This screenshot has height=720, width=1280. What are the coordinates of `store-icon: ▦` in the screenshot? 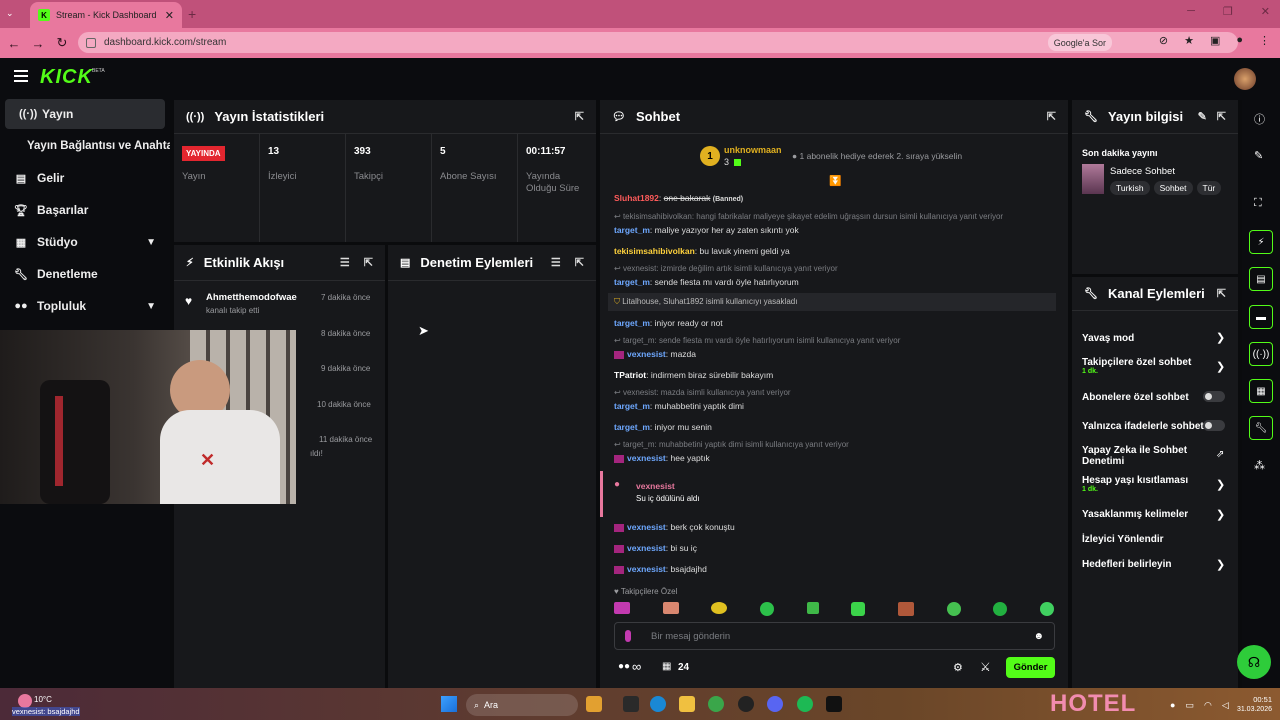 It's located at (666, 666).